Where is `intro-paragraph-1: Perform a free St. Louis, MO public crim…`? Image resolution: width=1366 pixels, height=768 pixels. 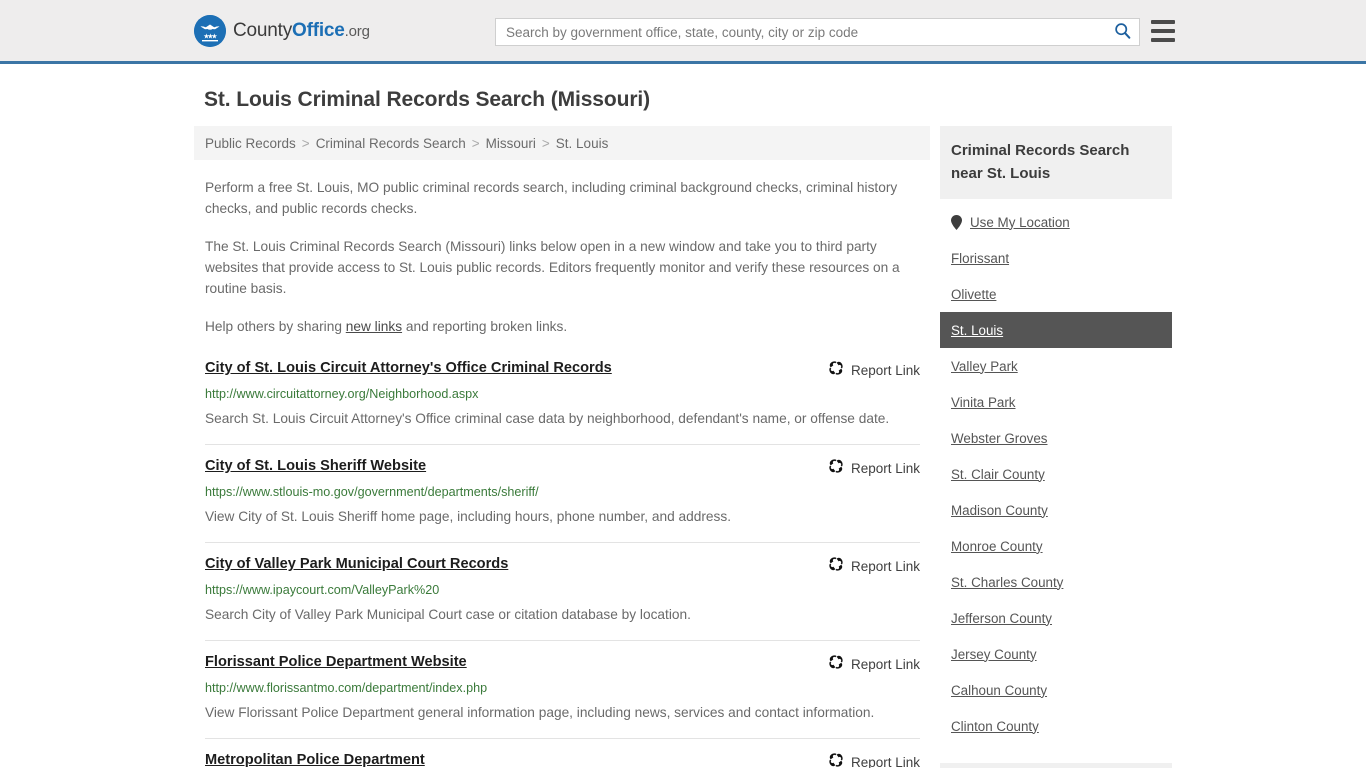 intro-paragraph-1: Perform a free St. Louis, MO public crim… is located at coordinates (551, 198).